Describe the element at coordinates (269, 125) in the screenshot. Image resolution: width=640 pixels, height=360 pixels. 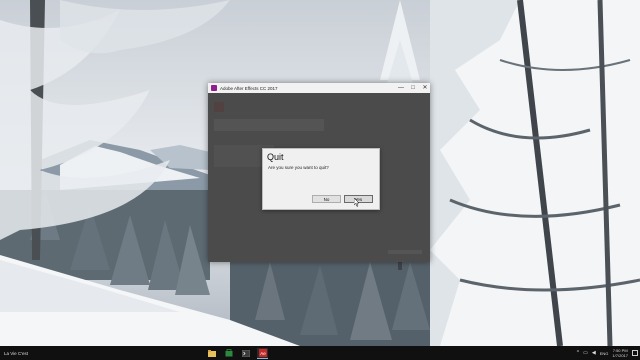
I see `ae-splash-ghost-title` at that location.